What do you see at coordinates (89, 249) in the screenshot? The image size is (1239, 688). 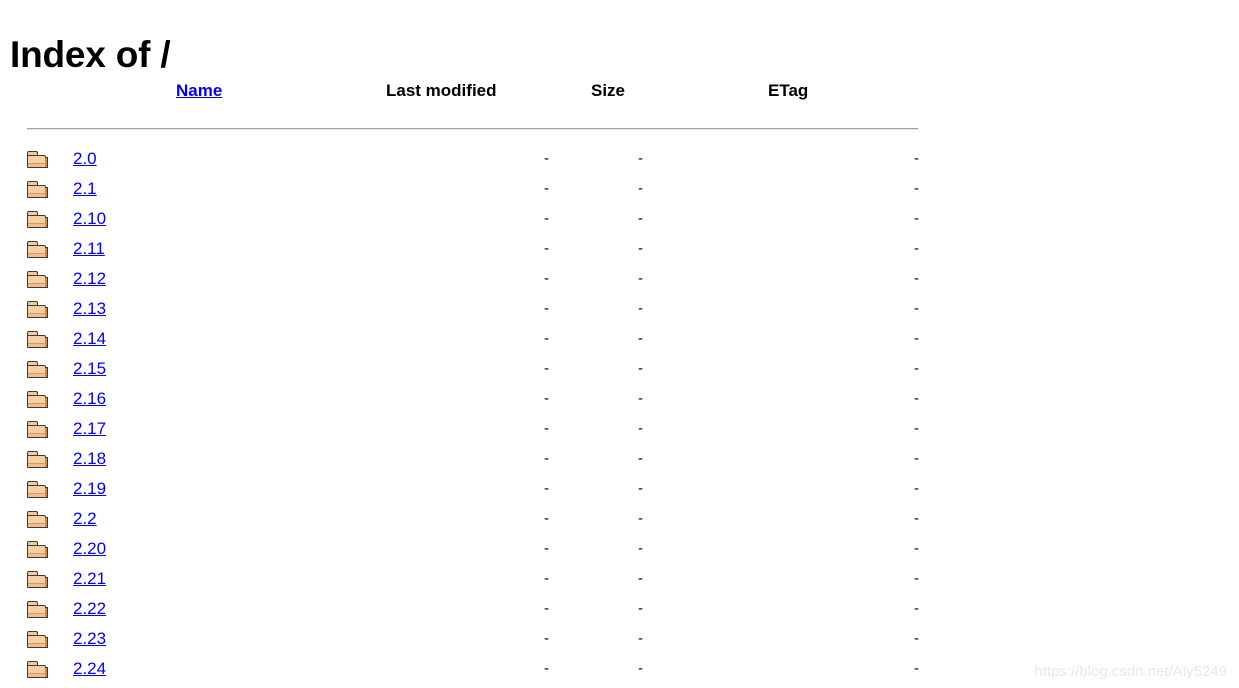 I see `directory-link: 2.11` at bounding box center [89, 249].